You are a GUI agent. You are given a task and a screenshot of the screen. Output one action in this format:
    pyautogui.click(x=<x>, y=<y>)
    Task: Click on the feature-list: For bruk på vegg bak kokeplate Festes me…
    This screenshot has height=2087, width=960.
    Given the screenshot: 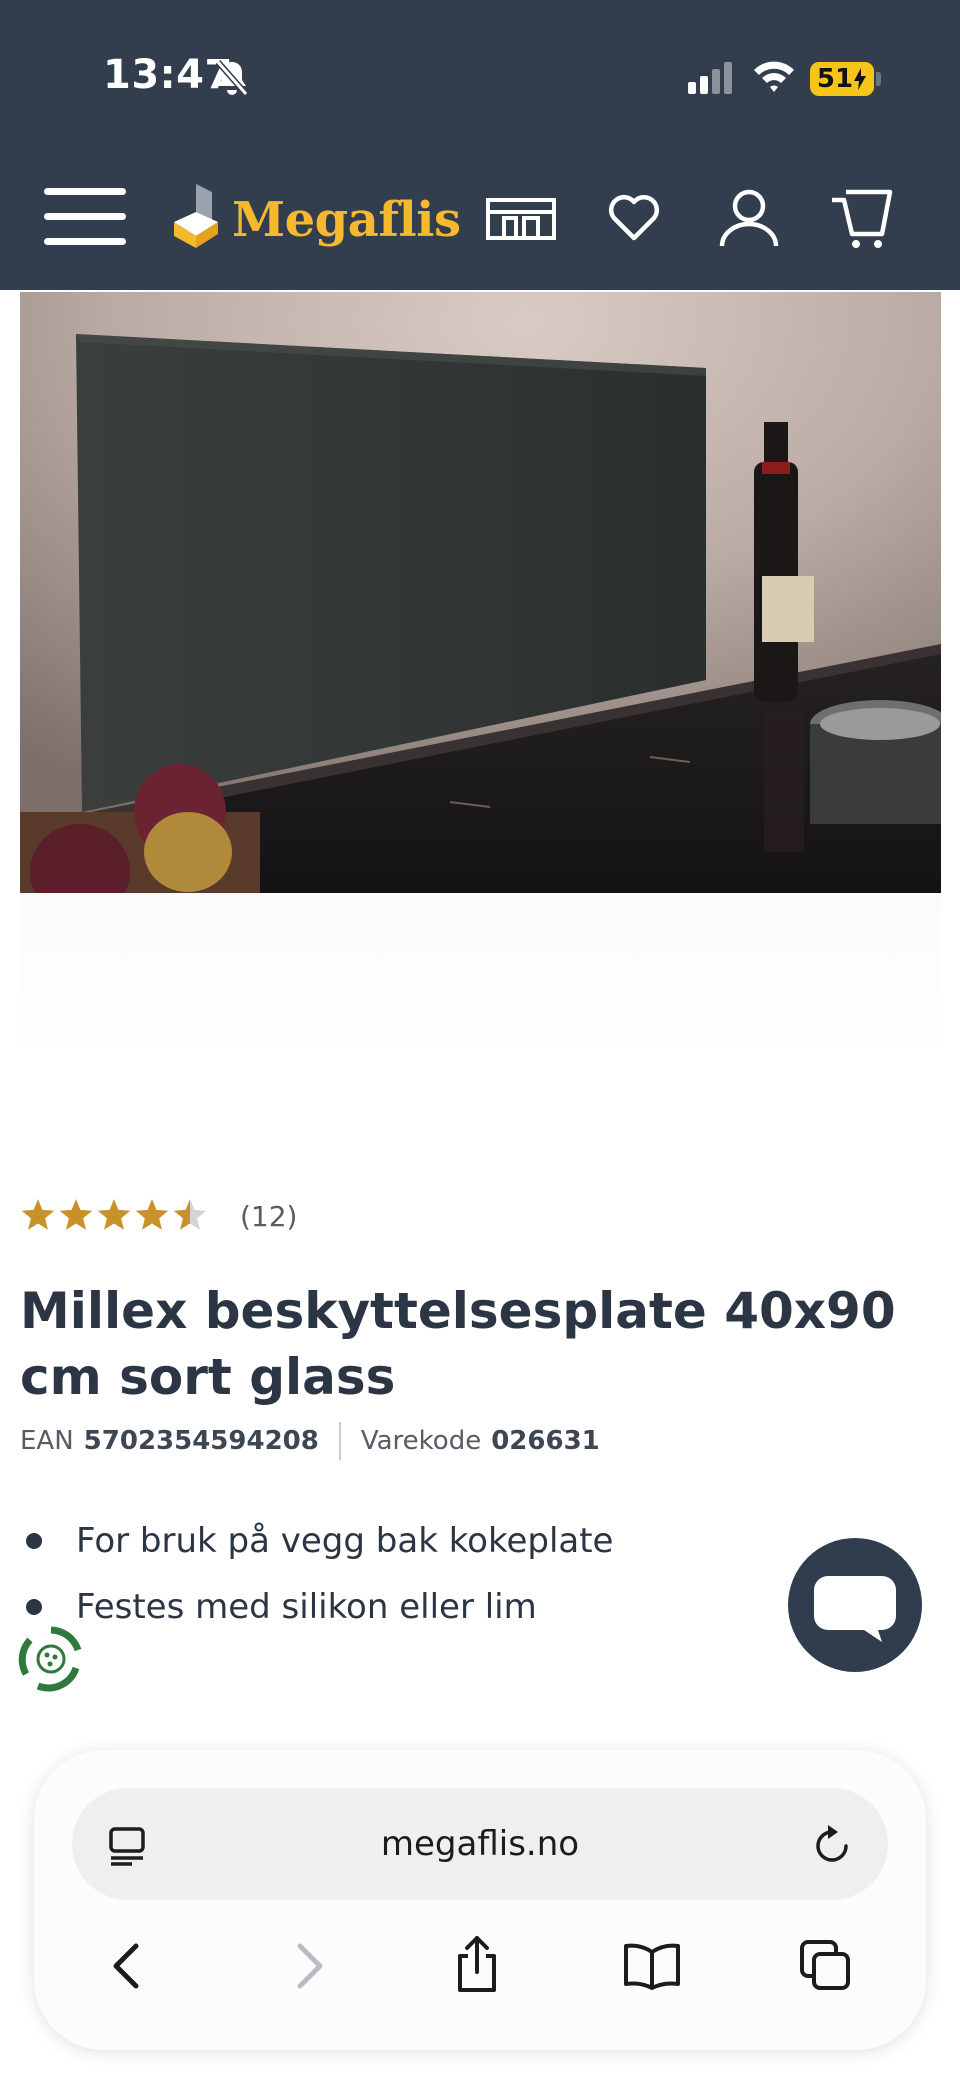 What is the action you would take?
    pyautogui.click(x=316, y=1574)
    